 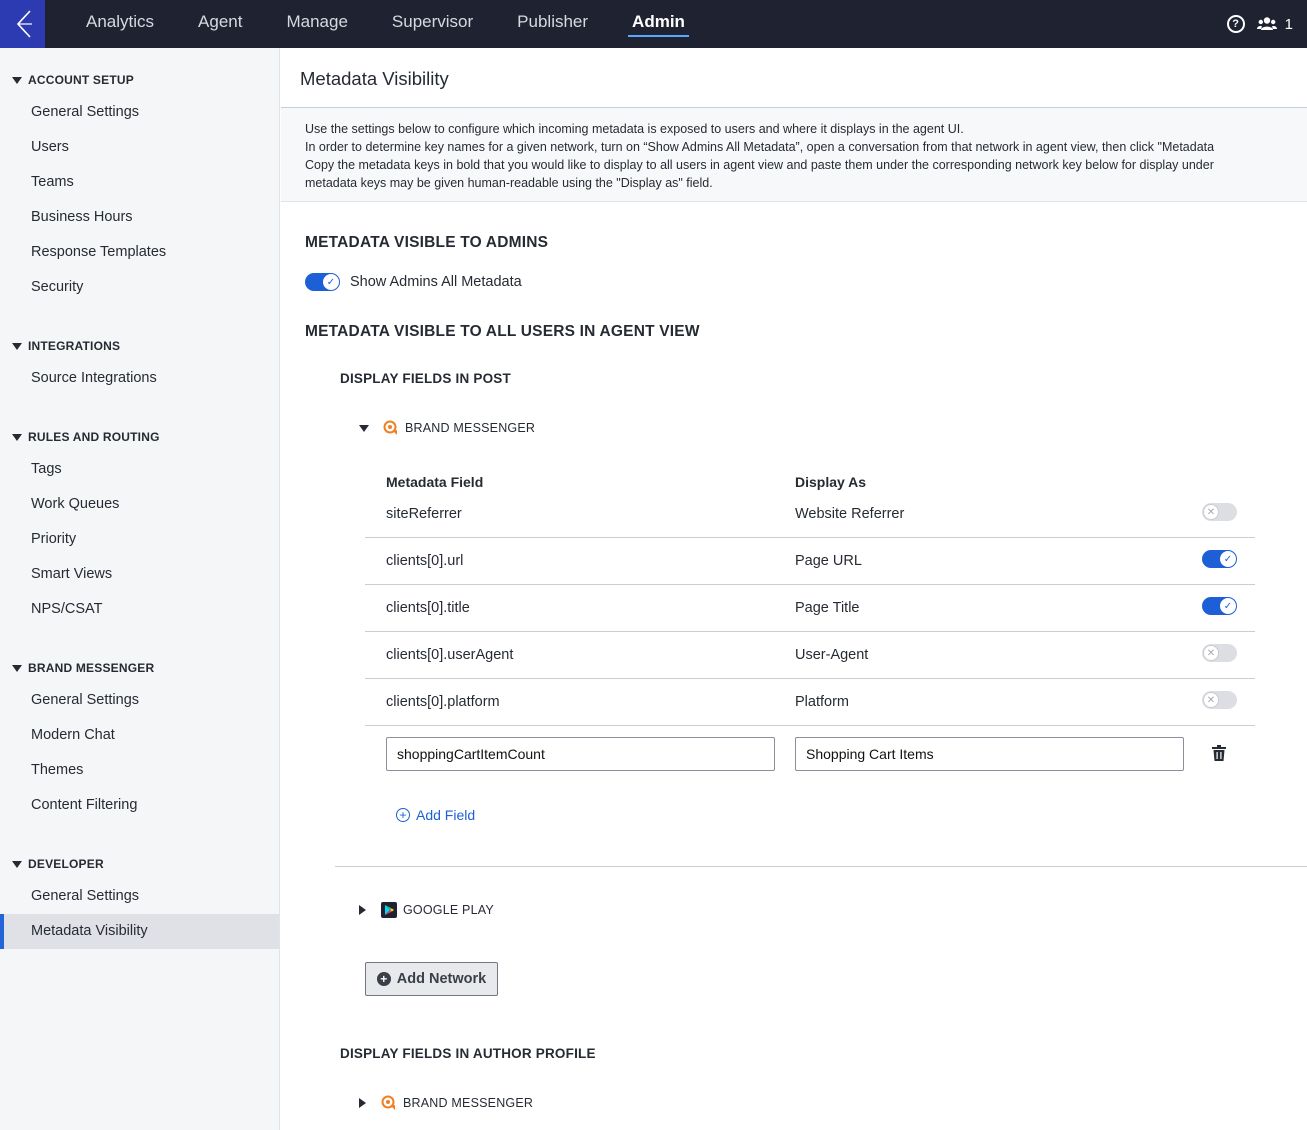 I want to click on sidebar-section-brand-messenger: BRAND MESSENGER, so click(x=77, y=668).